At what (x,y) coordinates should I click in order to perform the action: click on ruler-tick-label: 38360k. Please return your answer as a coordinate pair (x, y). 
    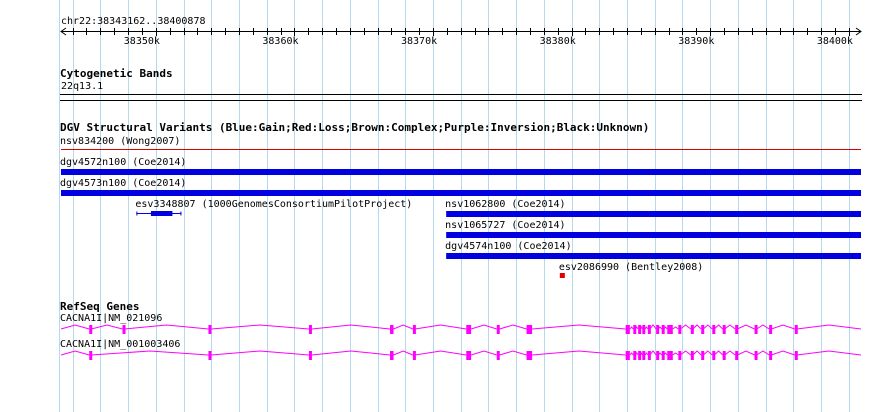
    Looking at the image, I should click on (280, 41).